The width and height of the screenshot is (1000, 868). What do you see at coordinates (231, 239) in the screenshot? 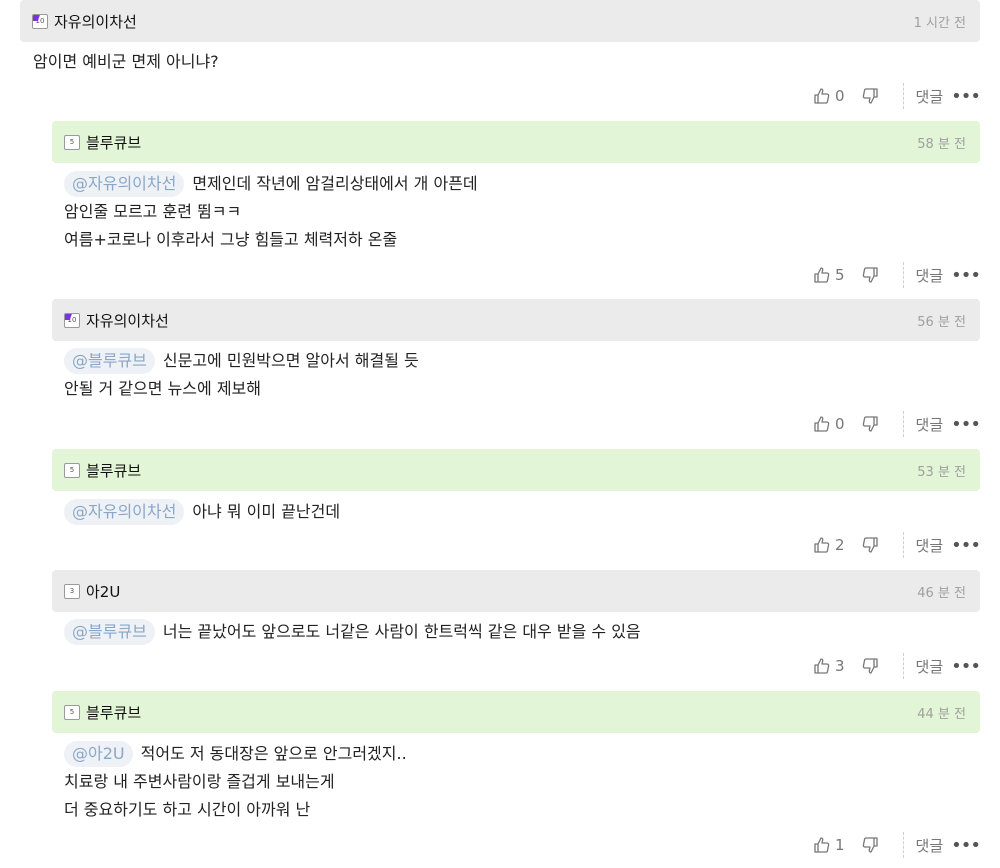
I see `comment-line: 여름+코로나 이후라서 그냥 힘들고 체력저하 온줄` at bounding box center [231, 239].